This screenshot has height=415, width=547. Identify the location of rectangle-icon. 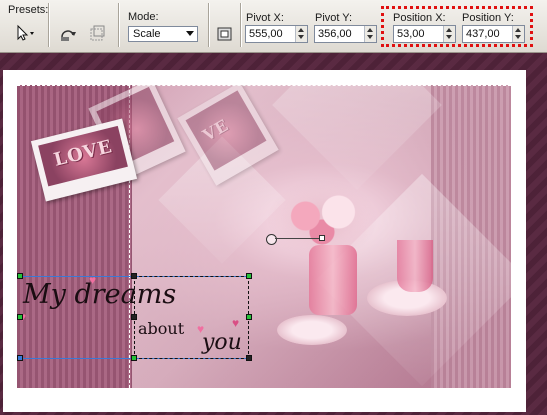
(224, 34).